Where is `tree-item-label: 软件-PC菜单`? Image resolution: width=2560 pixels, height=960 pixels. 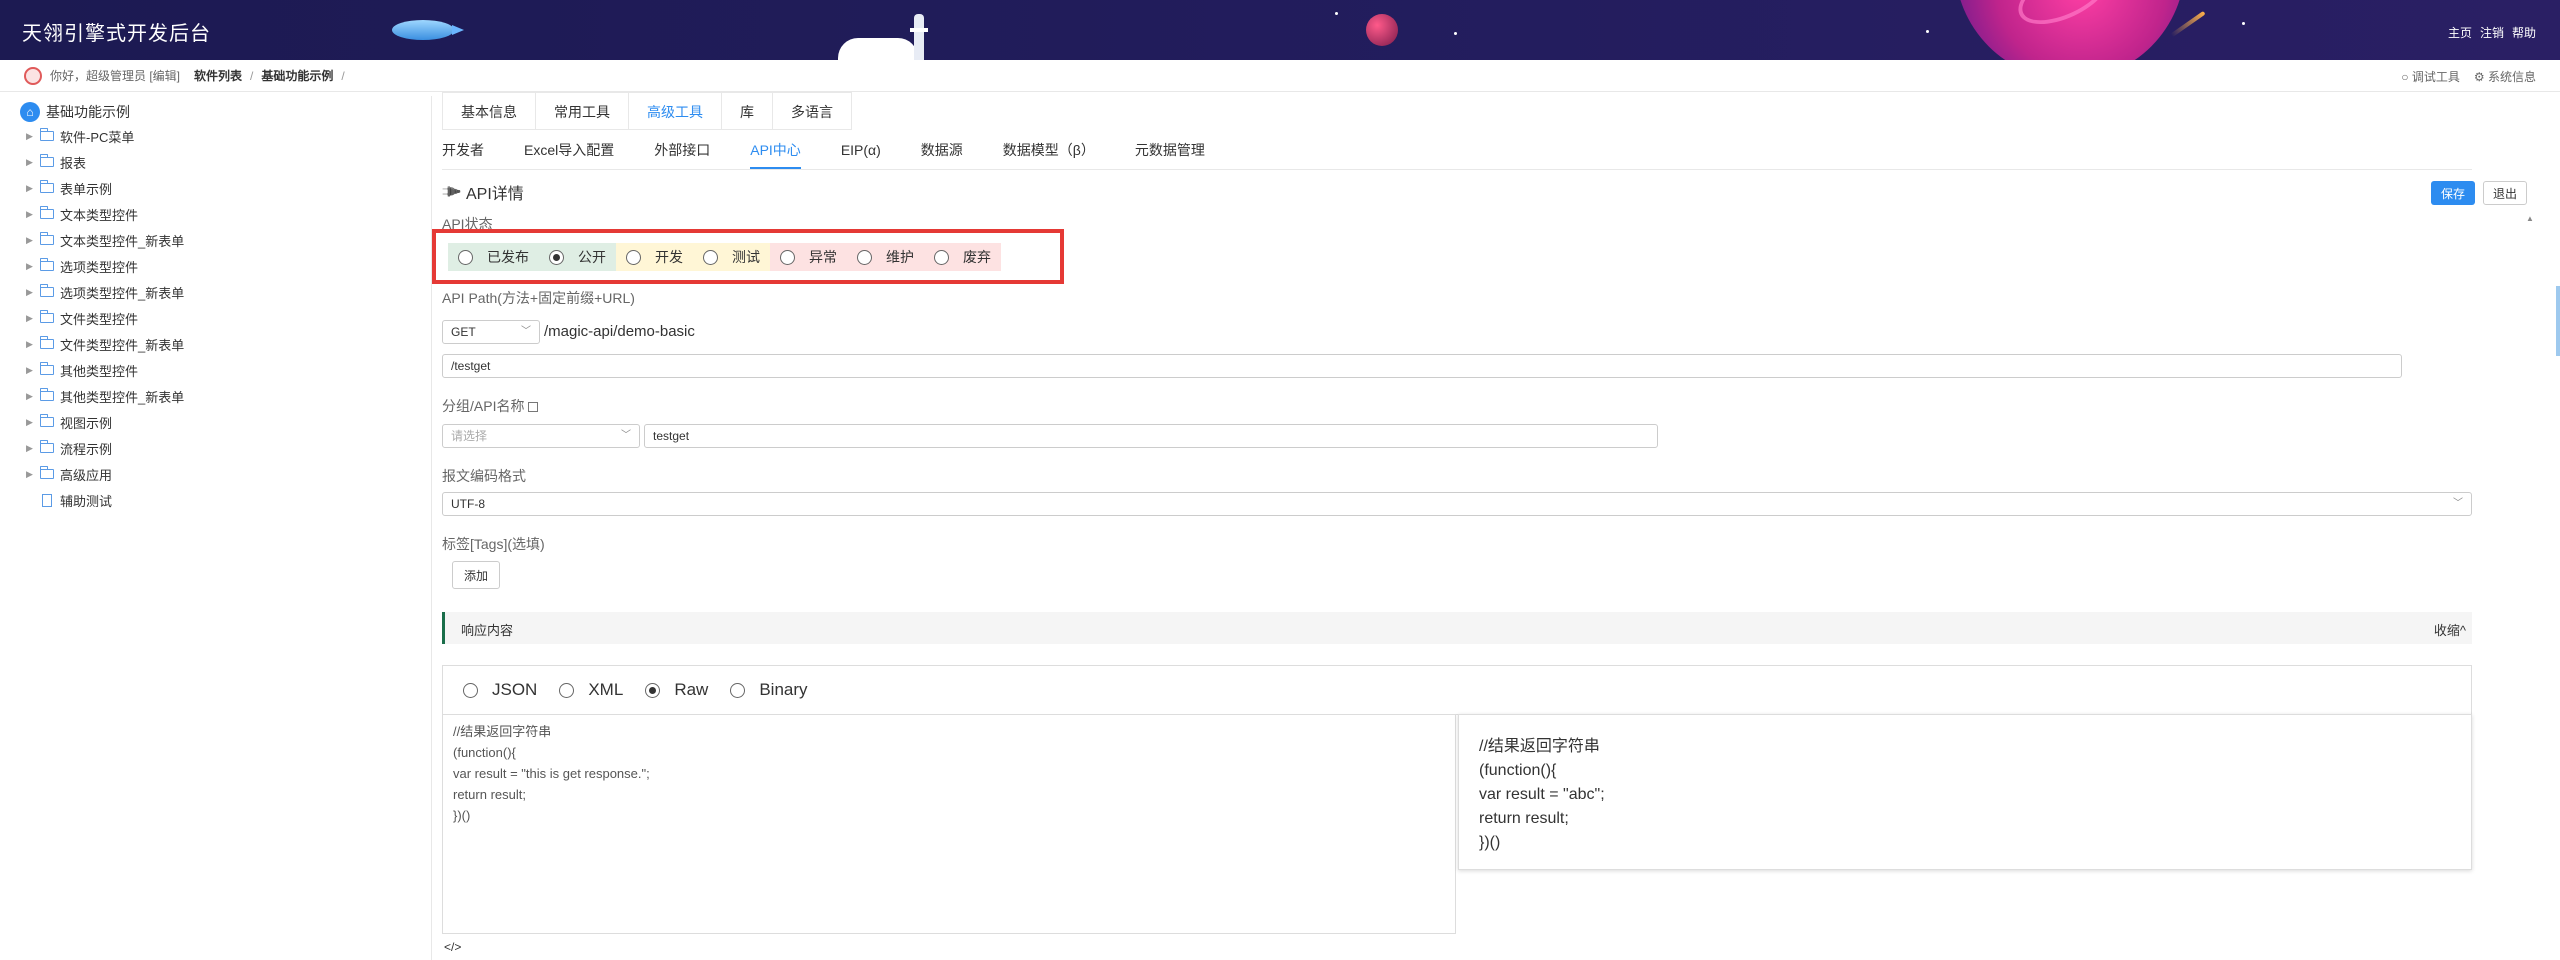 tree-item-label: 软件-PC菜单 is located at coordinates (97, 137).